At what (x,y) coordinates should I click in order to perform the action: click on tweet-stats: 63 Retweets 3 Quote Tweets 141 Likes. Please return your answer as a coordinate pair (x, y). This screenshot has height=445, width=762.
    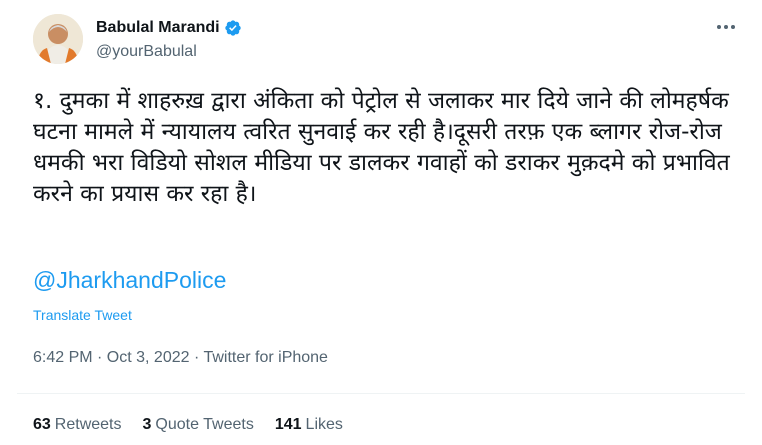
    Looking at the image, I should click on (198, 425).